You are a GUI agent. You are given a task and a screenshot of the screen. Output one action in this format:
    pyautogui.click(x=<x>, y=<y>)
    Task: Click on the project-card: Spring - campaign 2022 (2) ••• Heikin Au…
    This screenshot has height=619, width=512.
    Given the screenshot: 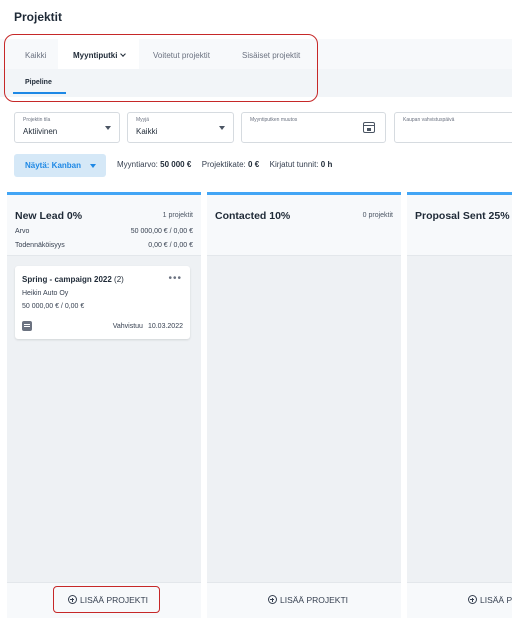 What is the action you would take?
    pyautogui.click(x=102, y=302)
    